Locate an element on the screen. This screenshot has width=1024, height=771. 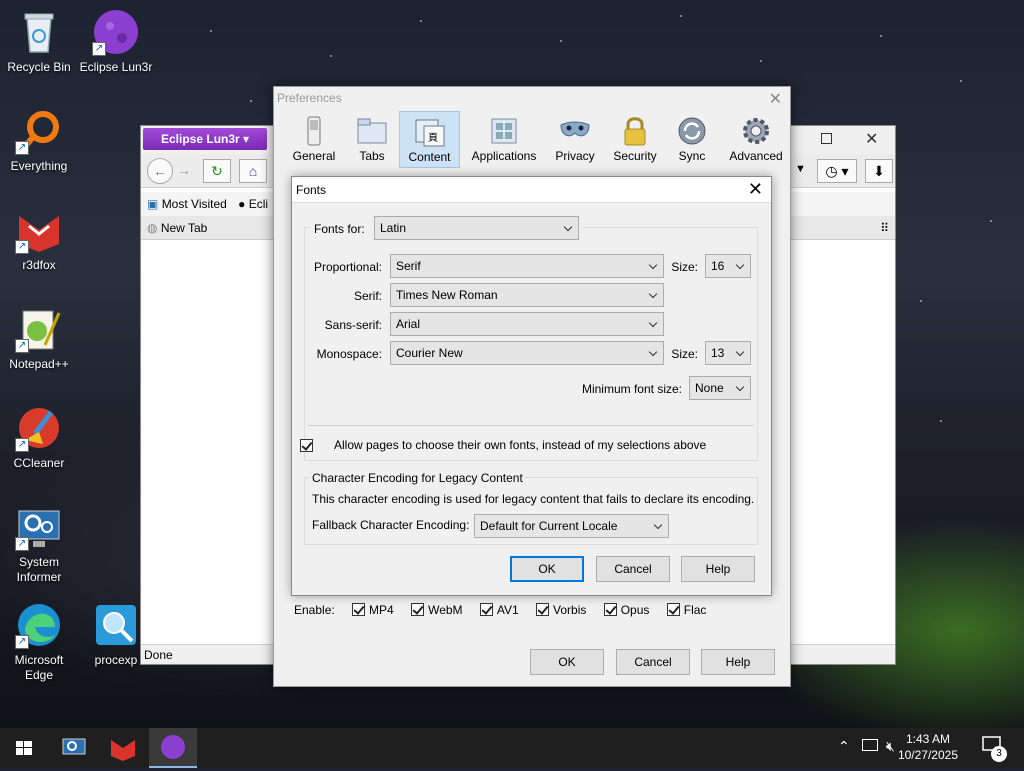
tab-general: General is located at coordinates (314, 139).